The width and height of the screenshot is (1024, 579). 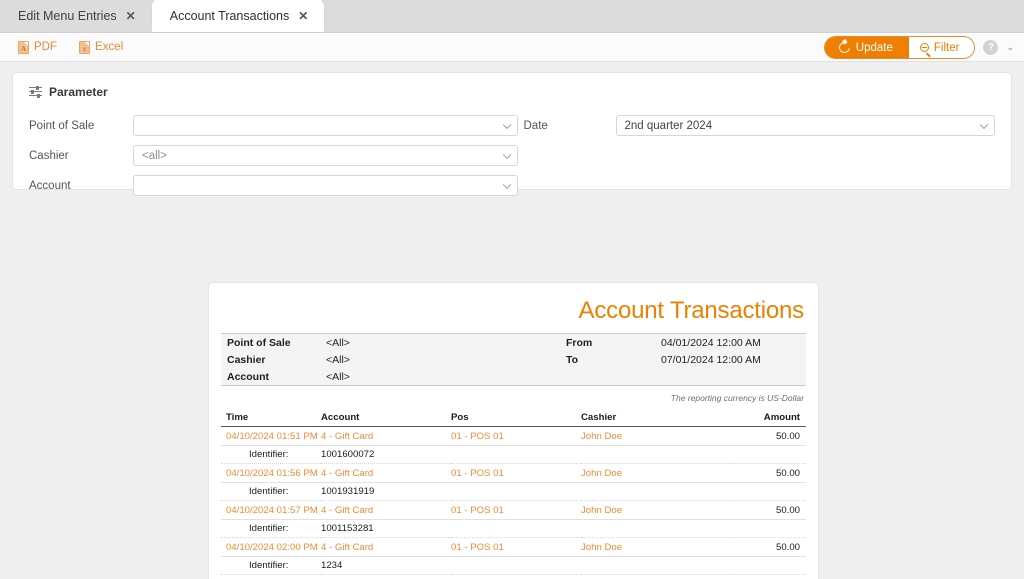 What do you see at coordinates (572, 359) in the screenshot?
I see `meta-key: To` at bounding box center [572, 359].